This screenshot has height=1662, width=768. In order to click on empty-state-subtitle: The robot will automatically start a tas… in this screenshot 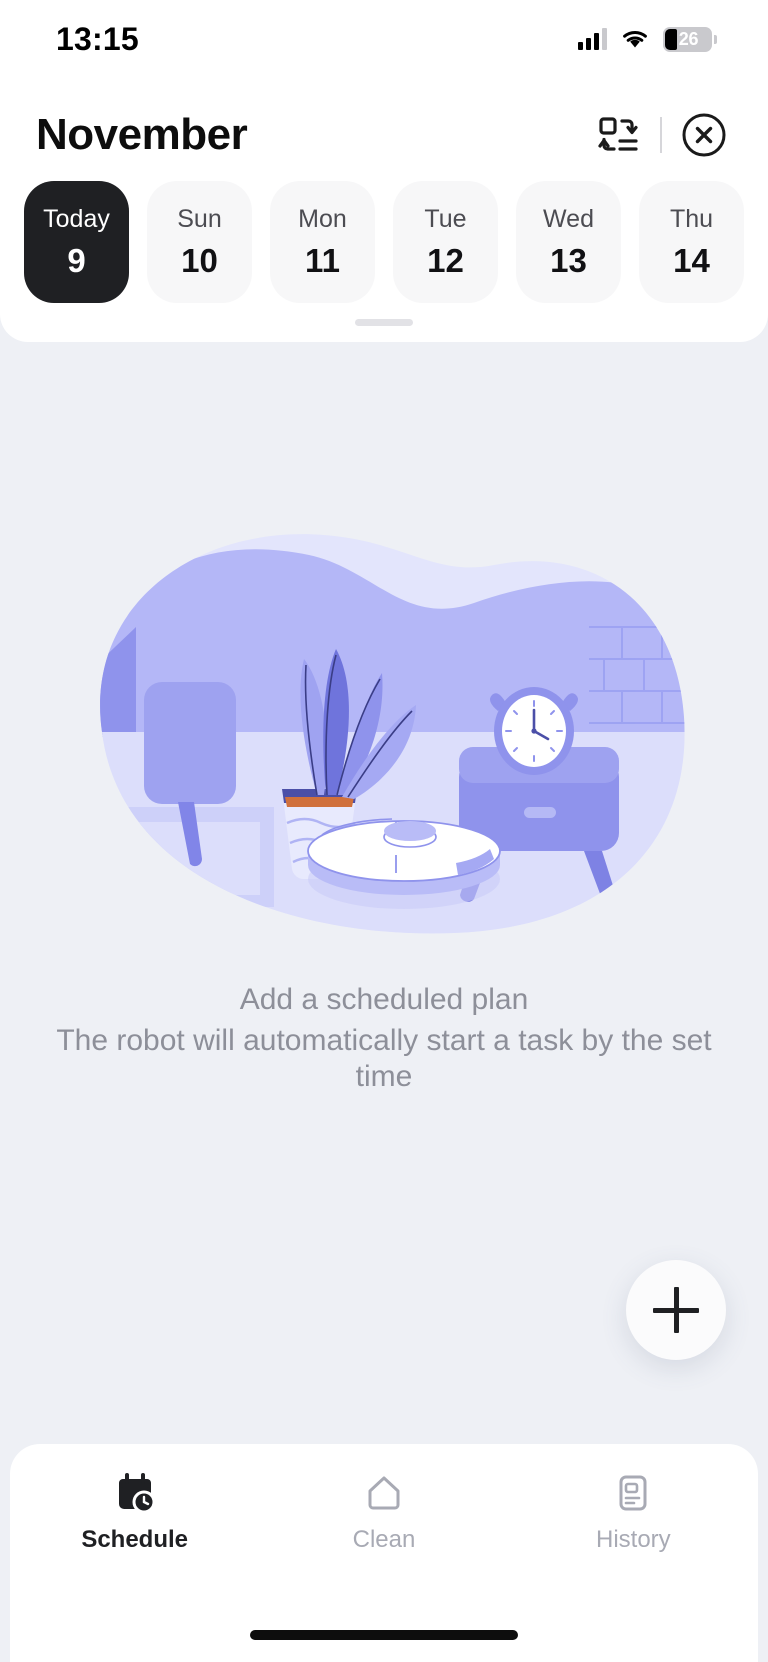, I will do `click(384, 1058)`.